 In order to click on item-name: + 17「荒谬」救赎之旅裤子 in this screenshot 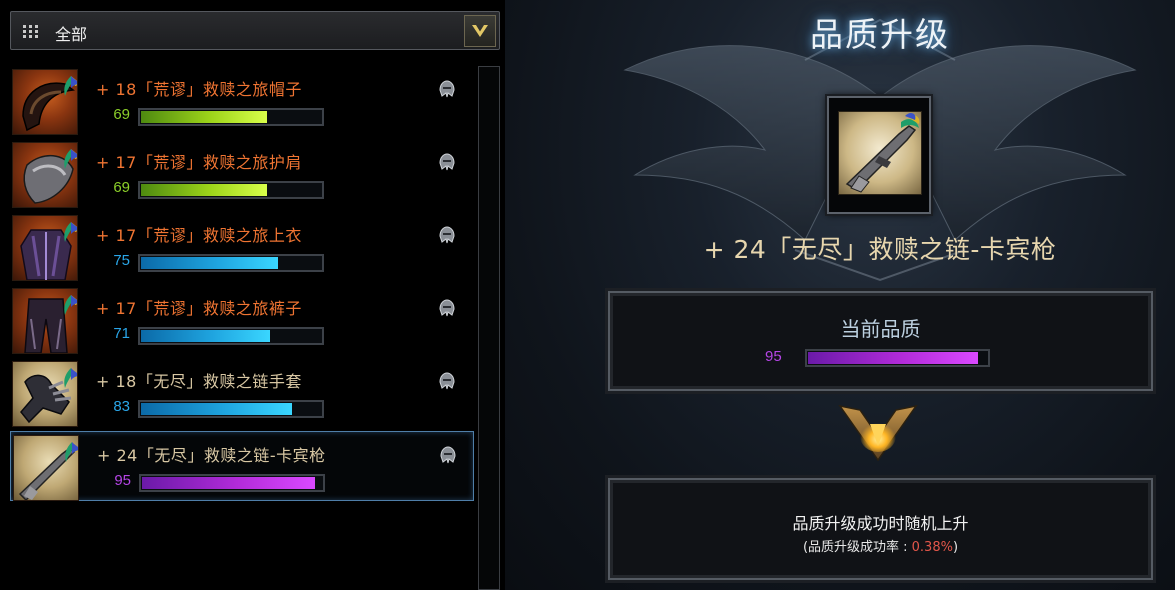, I will do `click(199, 308)`.